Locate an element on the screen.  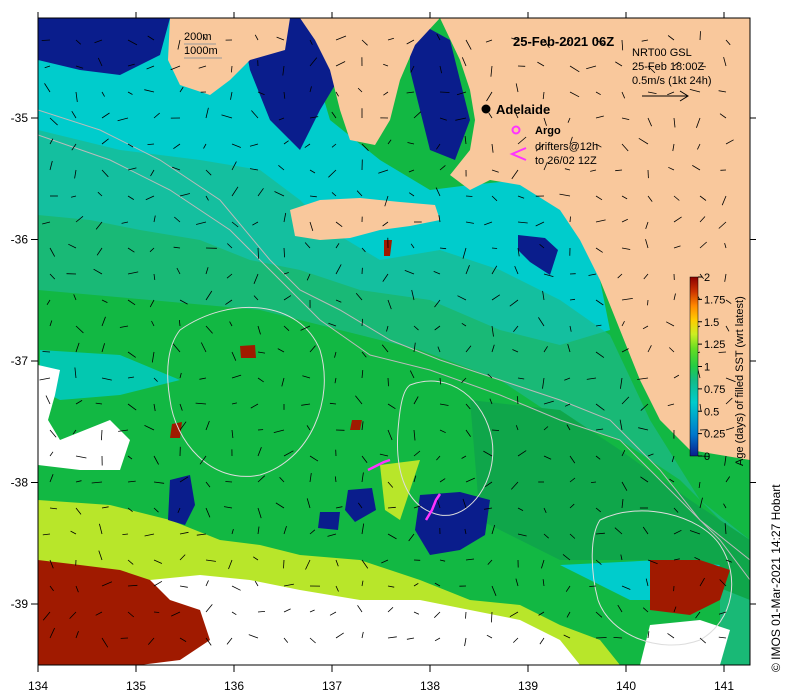
drifters-label-line-2: to 26/02 12Z is located at coordinates (566, 161).